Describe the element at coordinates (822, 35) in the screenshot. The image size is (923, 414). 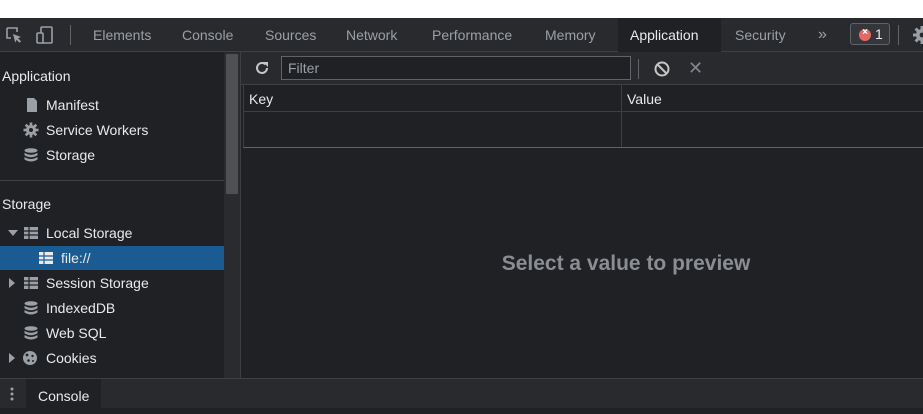
I see `more-tabs-button: »` at that location.